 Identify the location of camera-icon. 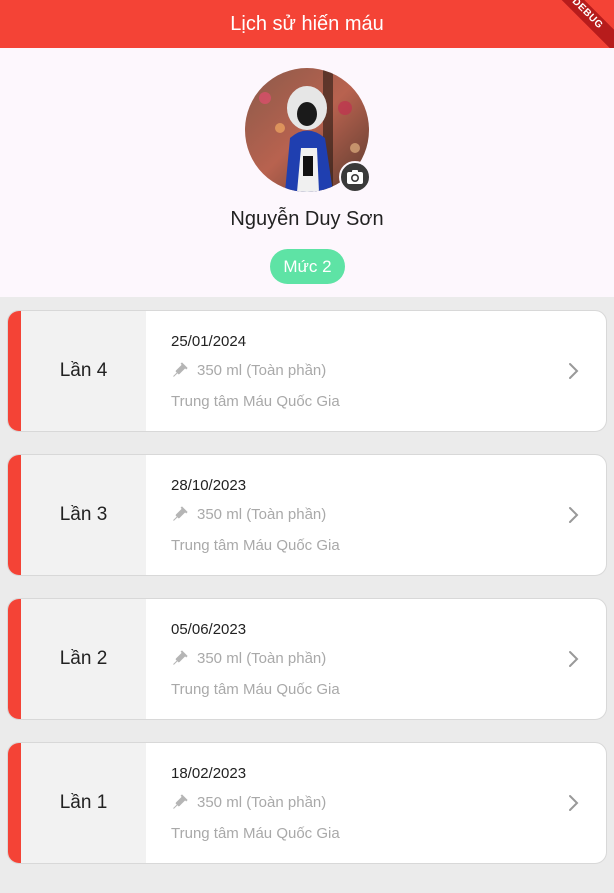
(355, 177).